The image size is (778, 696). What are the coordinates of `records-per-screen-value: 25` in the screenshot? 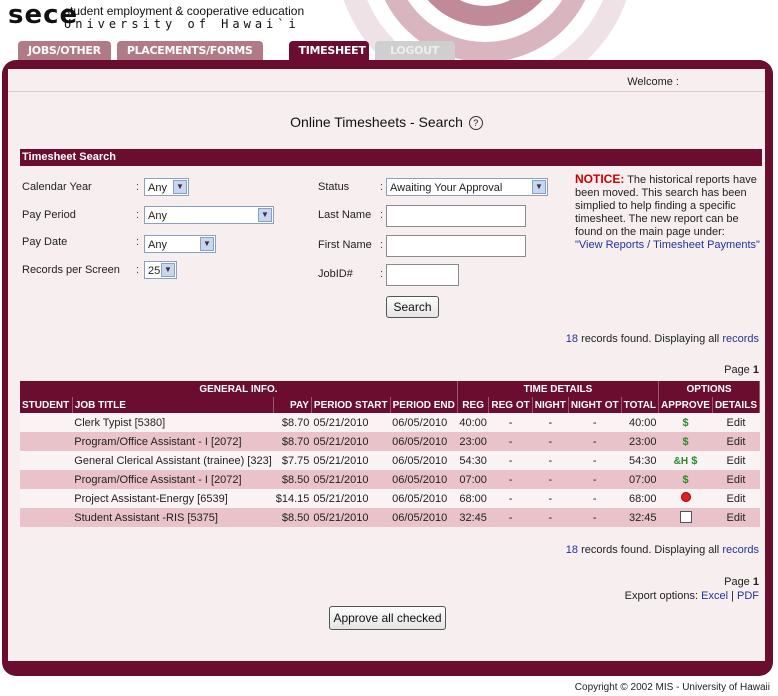 It's located at (154, 271).